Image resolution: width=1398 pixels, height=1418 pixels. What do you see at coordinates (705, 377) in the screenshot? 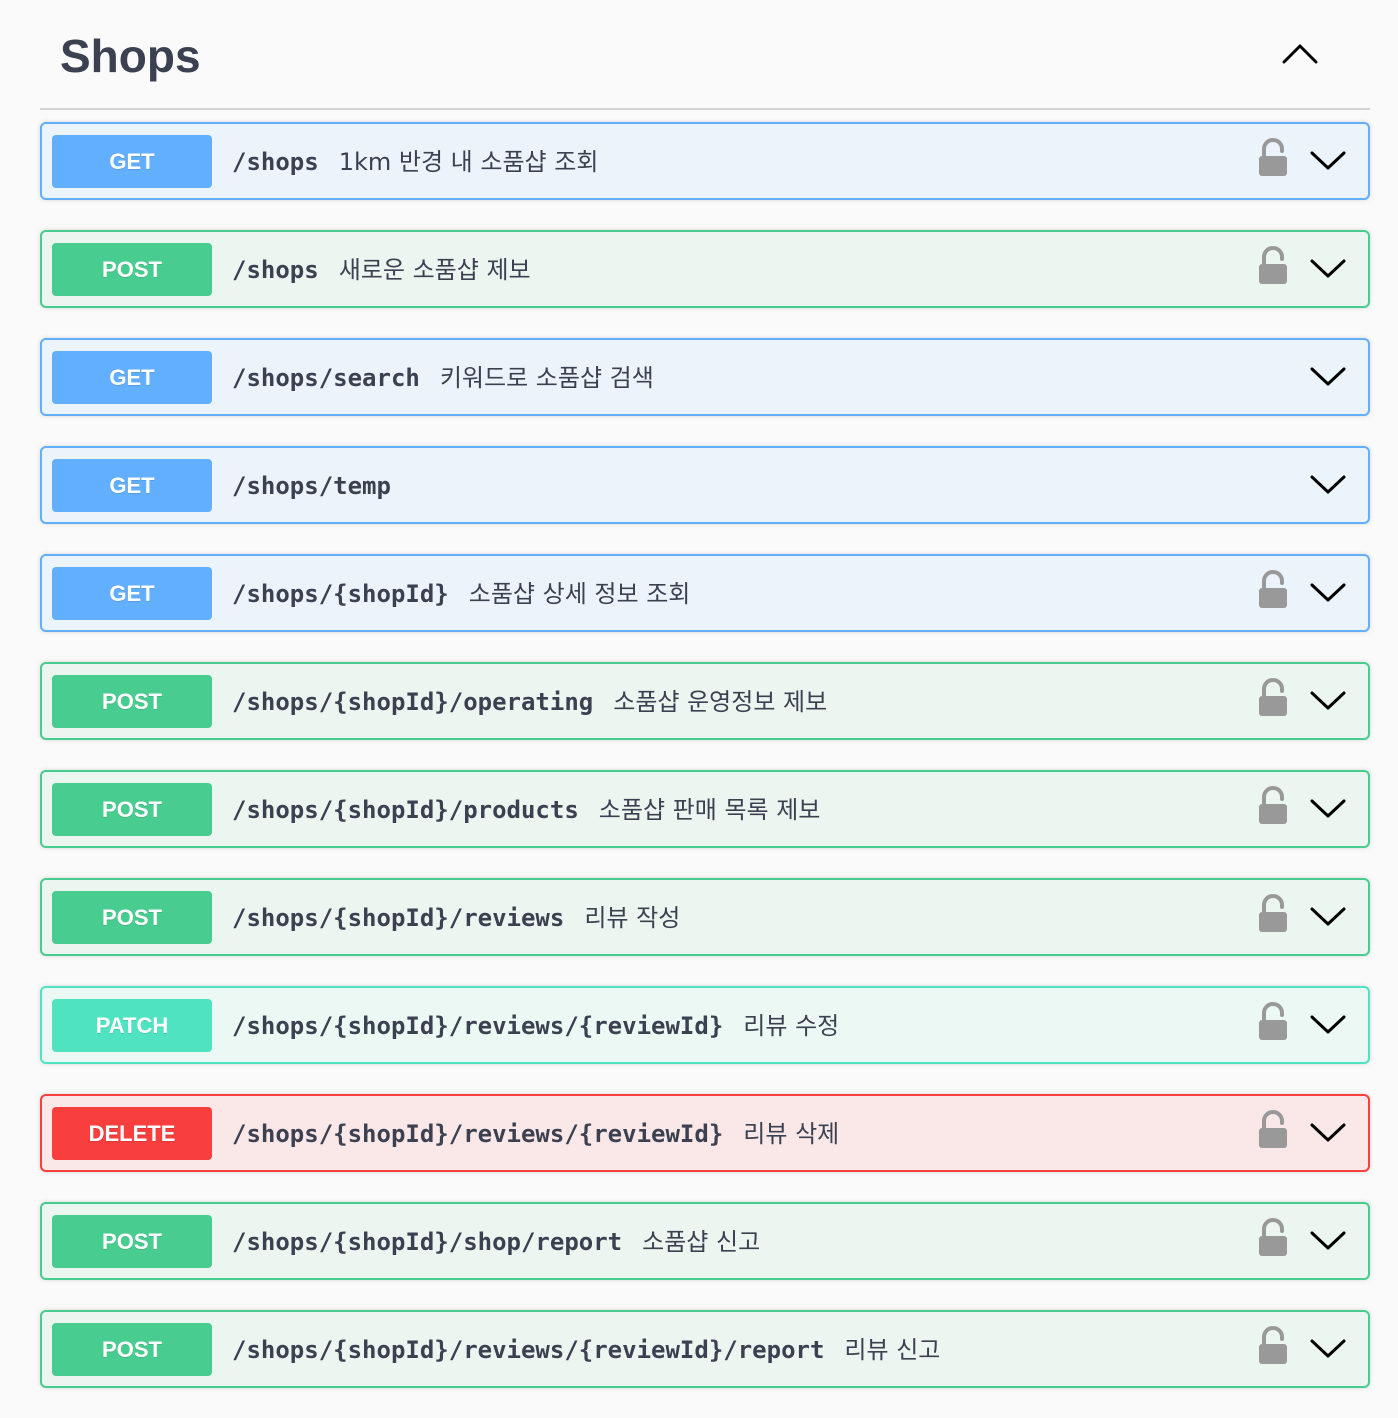
I see `operation-get-row: GET/shops/search 키워드로 소품샵 검색` at bounding box center [705, 377].